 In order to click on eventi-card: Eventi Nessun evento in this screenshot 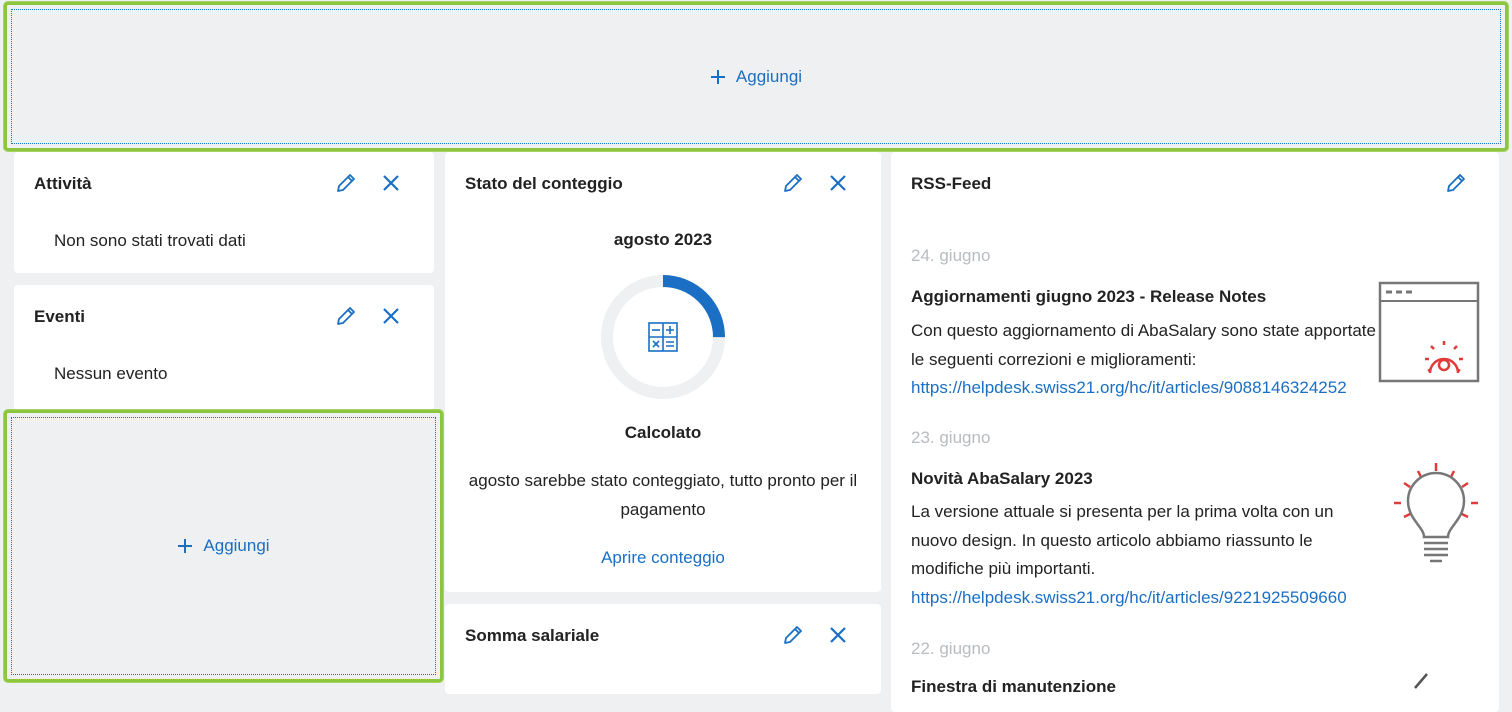, I will do `click(224, 347)`.